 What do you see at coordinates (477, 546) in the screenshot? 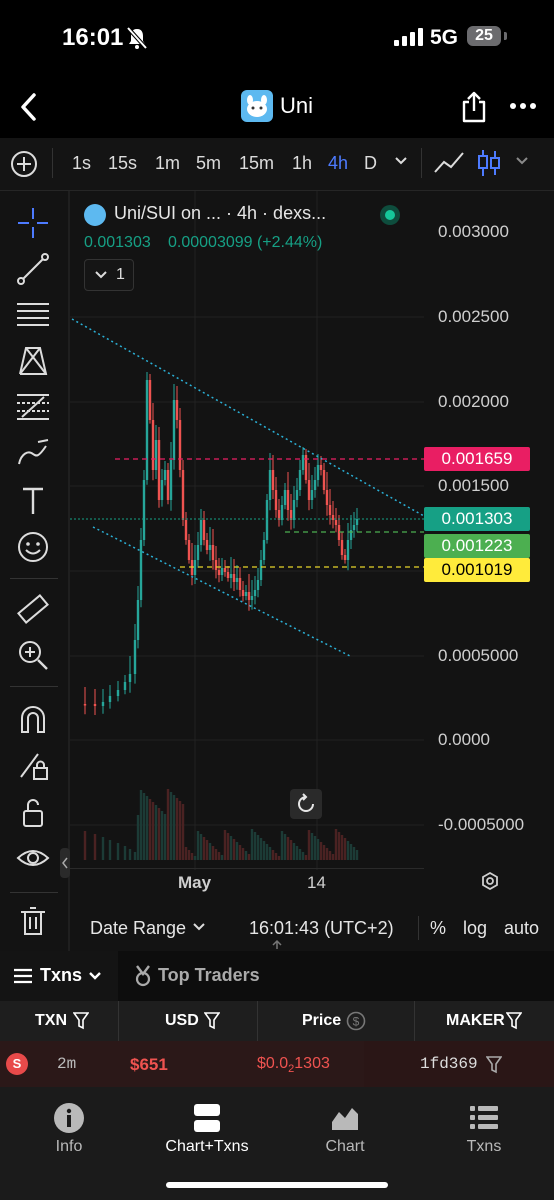
I see `green-level-tag: 0.001223` at bounding box center [477, 546].